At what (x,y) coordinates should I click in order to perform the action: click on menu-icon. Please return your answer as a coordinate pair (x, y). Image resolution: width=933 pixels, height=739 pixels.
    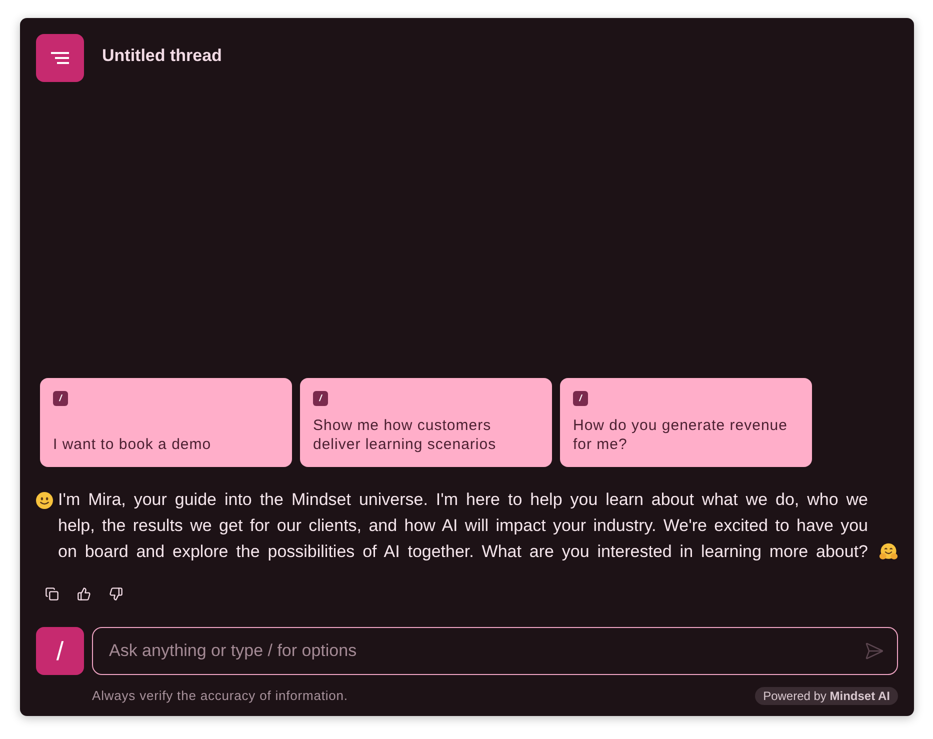
    Looking at the image, I should click on (60, 58).